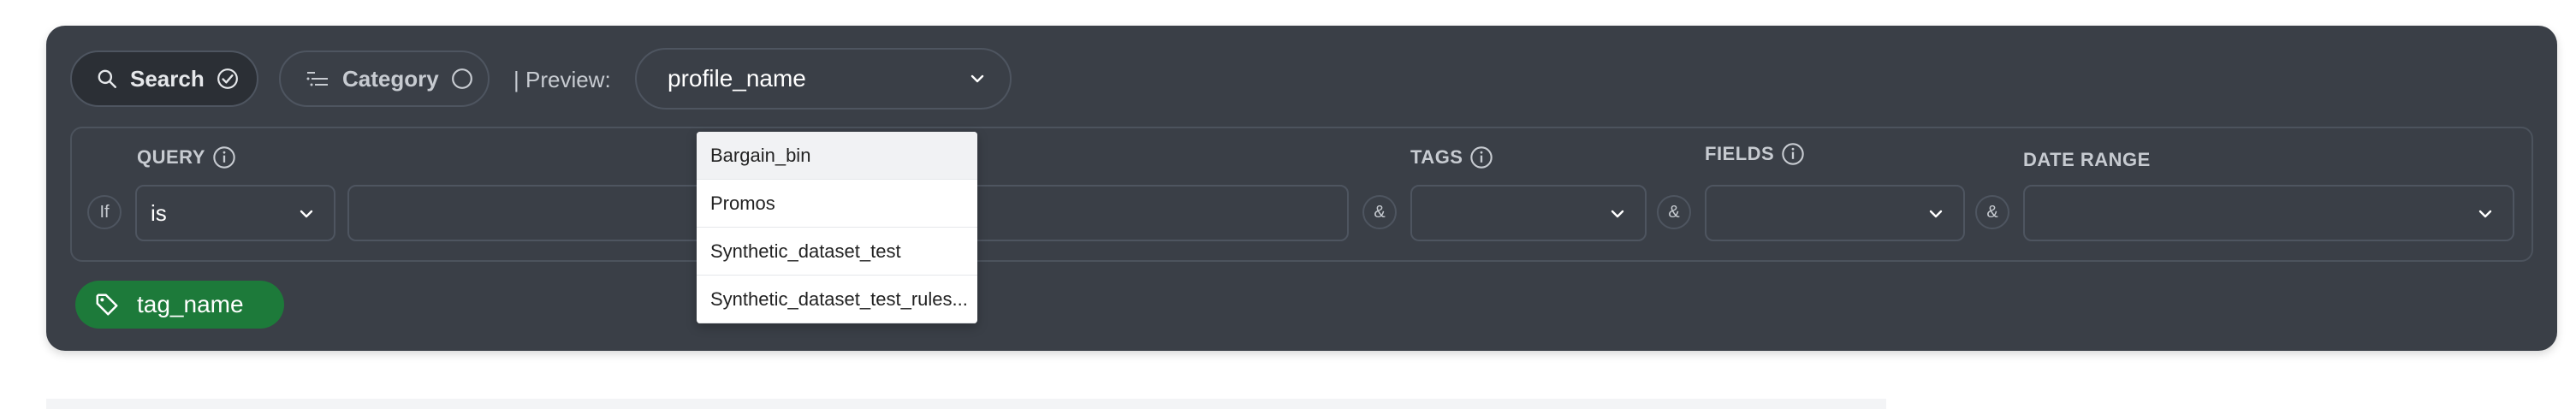 The image size is (2576, 409). Describe the element at coordinates (171, 157) in the screenshot. I see `query-label: QUERY` at that location.